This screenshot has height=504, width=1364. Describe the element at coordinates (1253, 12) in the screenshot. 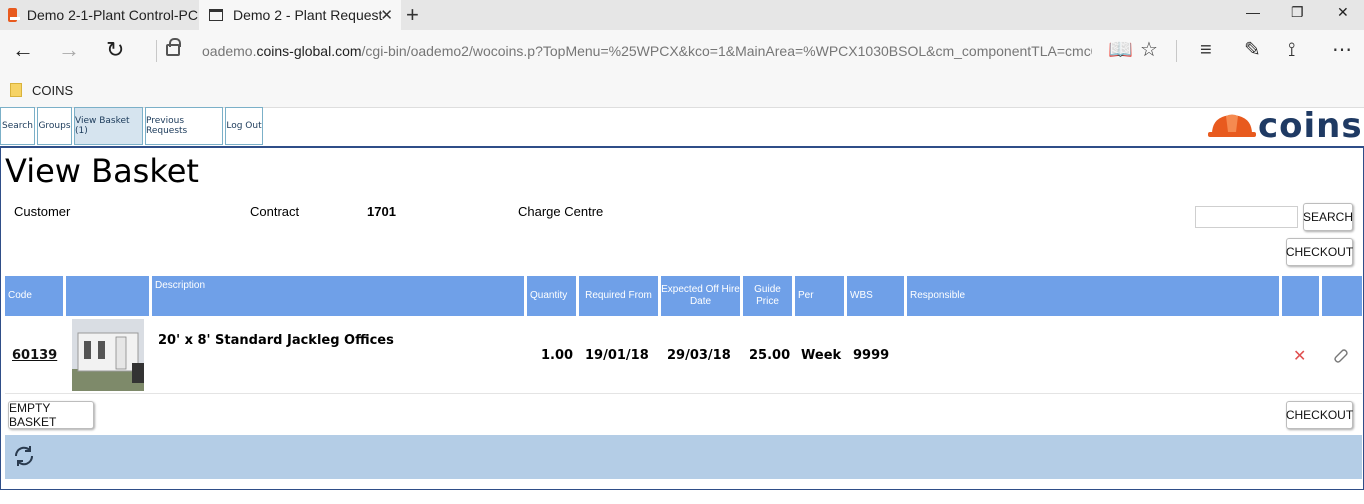

I see `minimize-icon: —` at that location.